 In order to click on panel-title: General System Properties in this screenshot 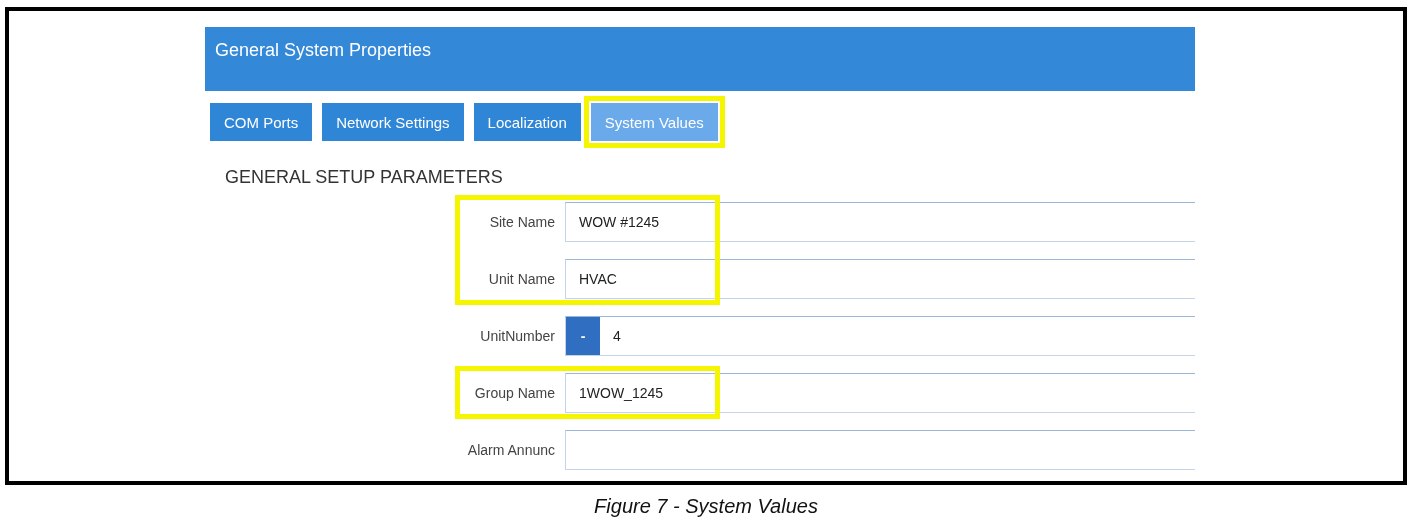, I will do `click(323, 50)`.